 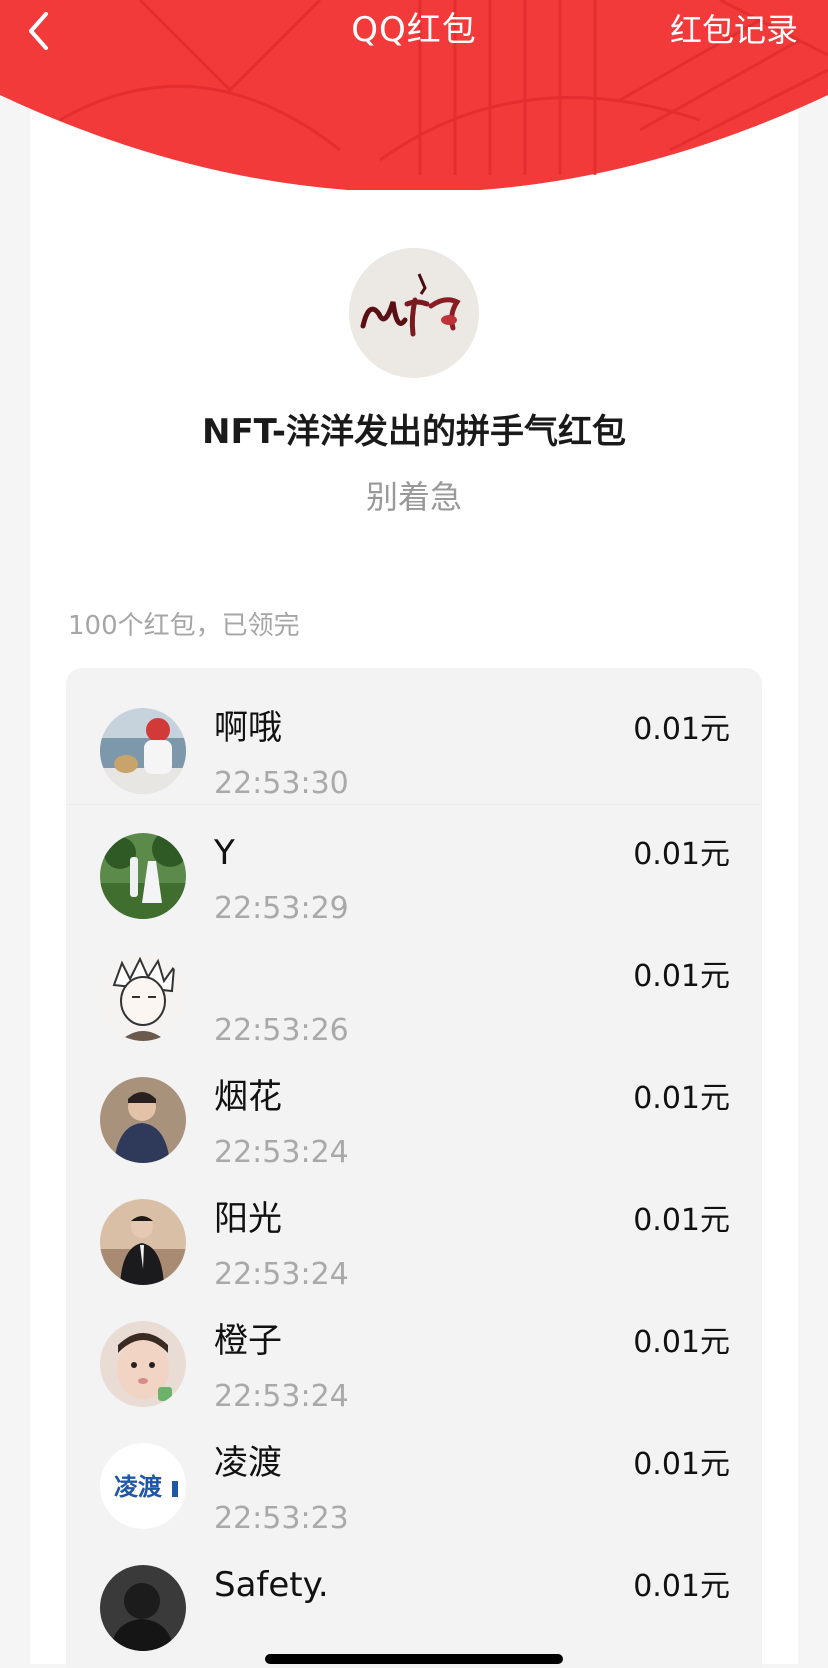 I want to click on red-packet-title: NFT-洋洋发出的拼手气红包, so click(x=414, y=432).